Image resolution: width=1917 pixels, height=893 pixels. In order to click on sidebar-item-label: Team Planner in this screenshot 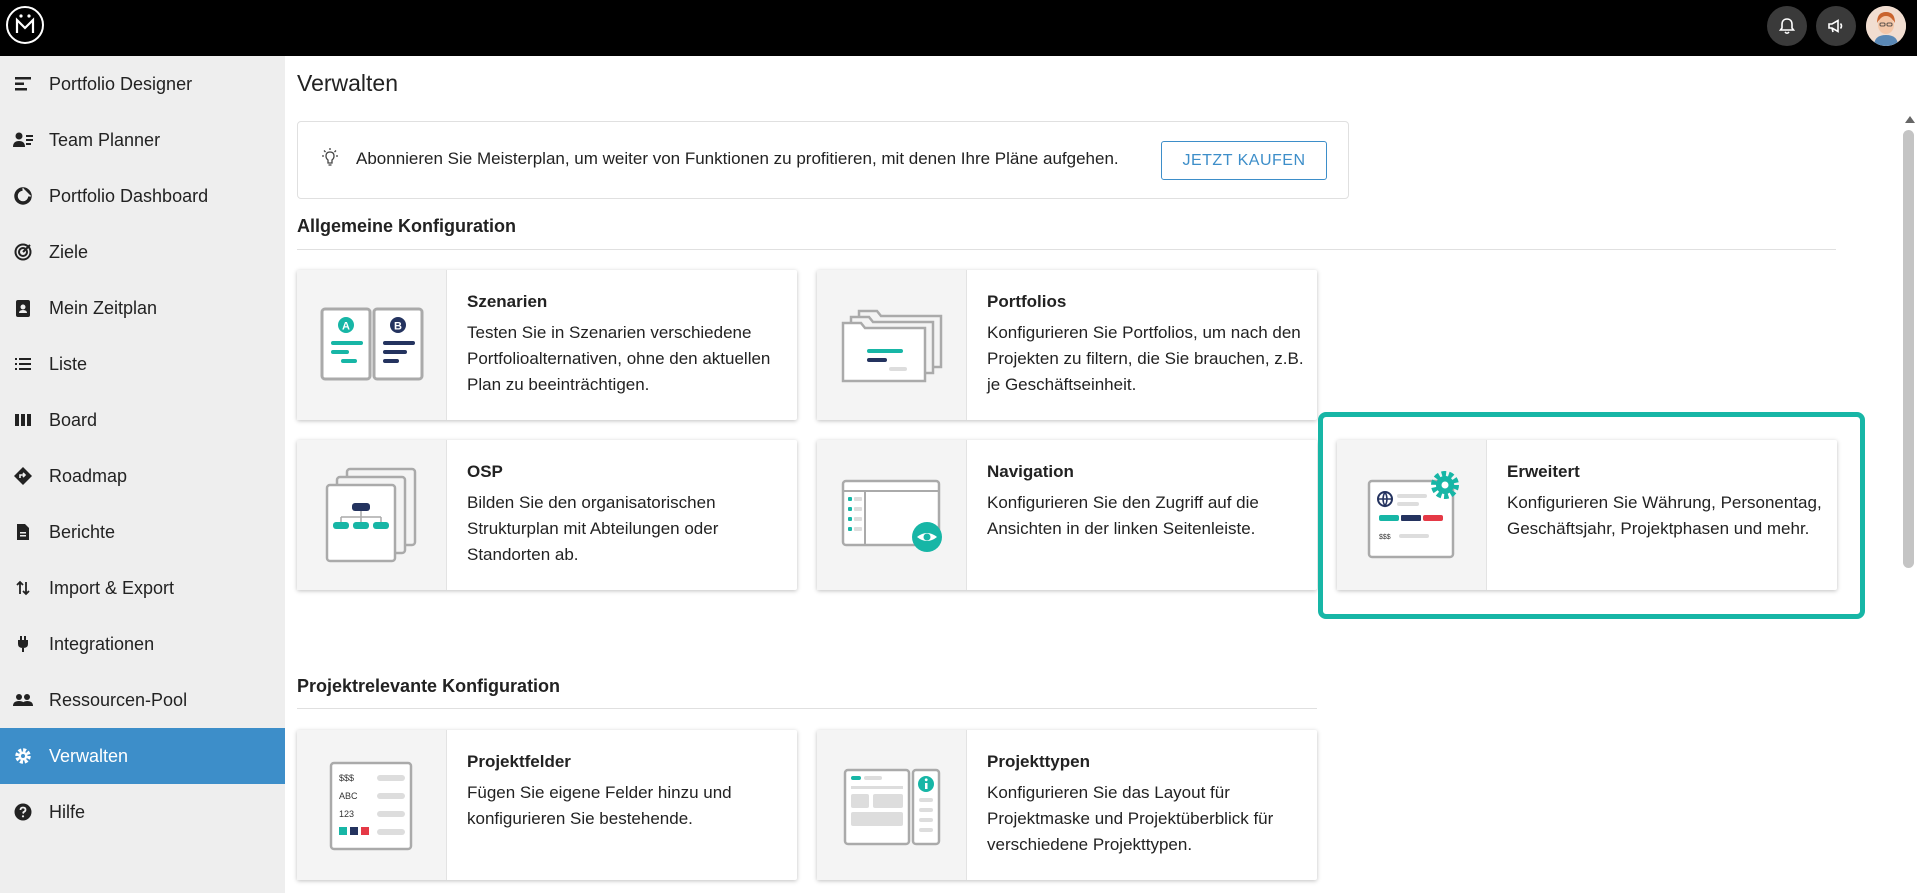, I will do `click(105, 139)`.